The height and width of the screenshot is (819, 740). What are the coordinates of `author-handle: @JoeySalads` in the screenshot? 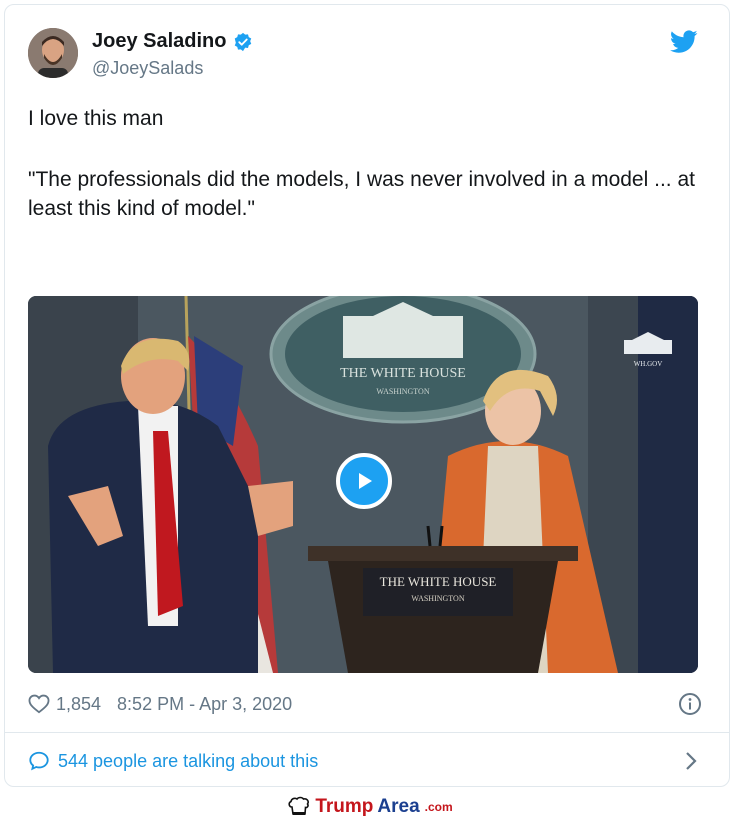 It's located at (147, 68).